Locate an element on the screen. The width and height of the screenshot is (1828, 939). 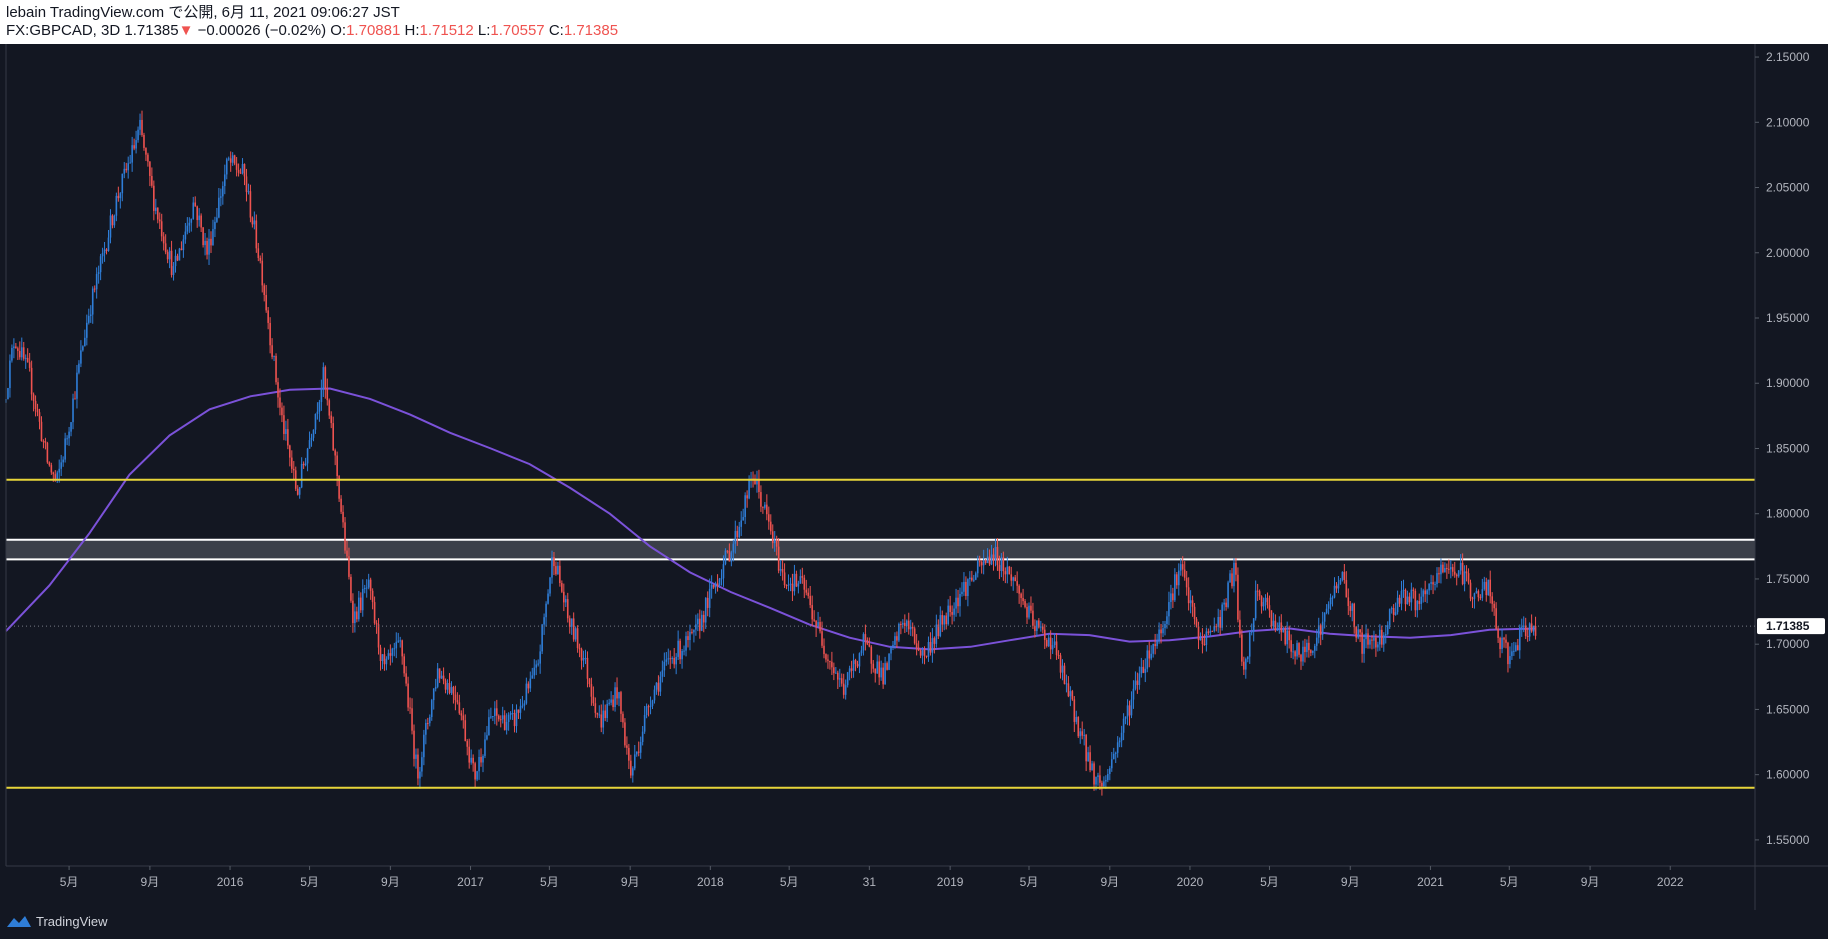
footer-brand: TradingView is located at coordinates (72, 921).